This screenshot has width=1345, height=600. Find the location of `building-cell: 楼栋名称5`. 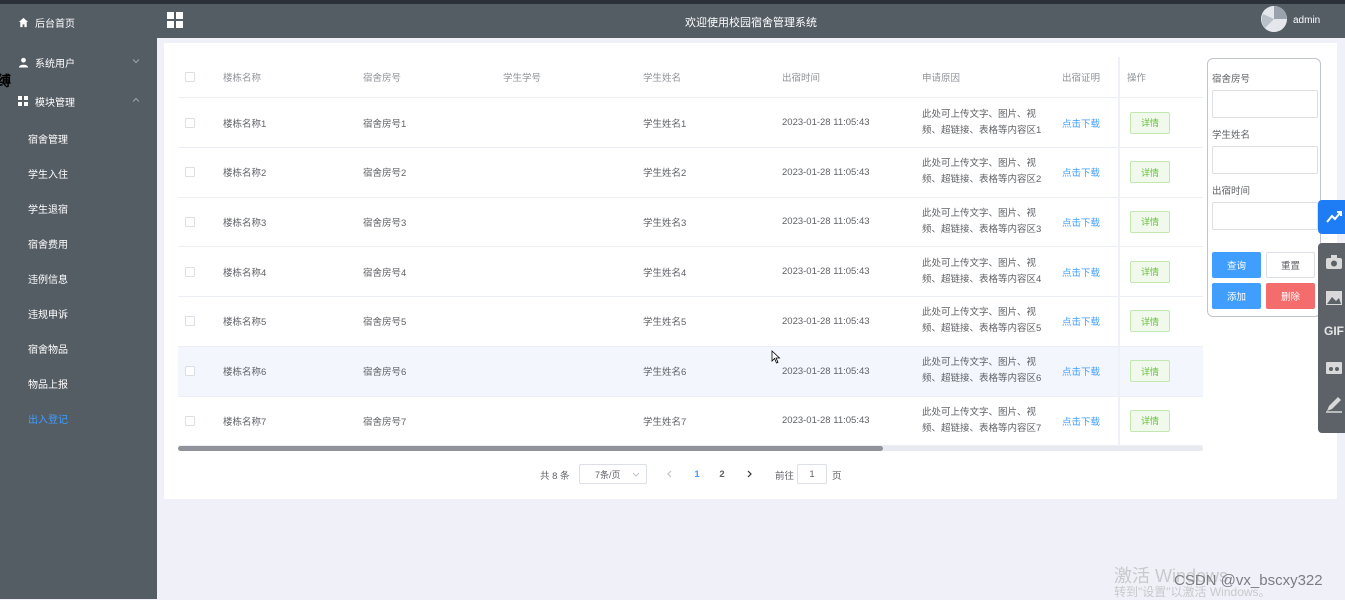

building-cell: 楼栋名称5 is located at coordinates (245, 323).